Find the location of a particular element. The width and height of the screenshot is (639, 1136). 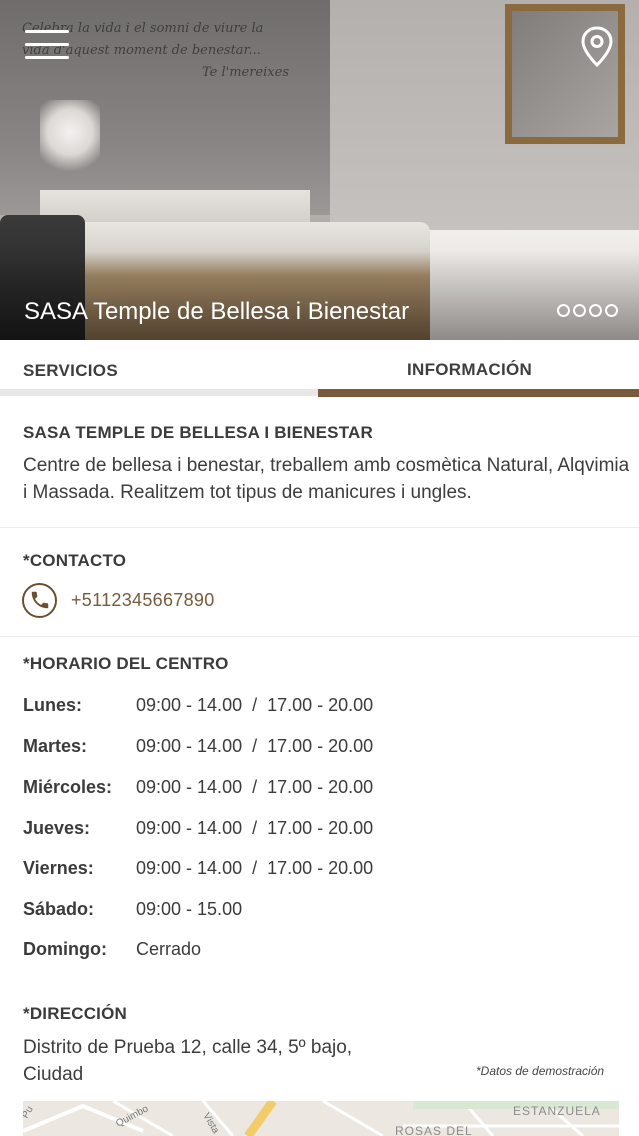

schedule-day: Lunes: is located at coordinates (53, 705).